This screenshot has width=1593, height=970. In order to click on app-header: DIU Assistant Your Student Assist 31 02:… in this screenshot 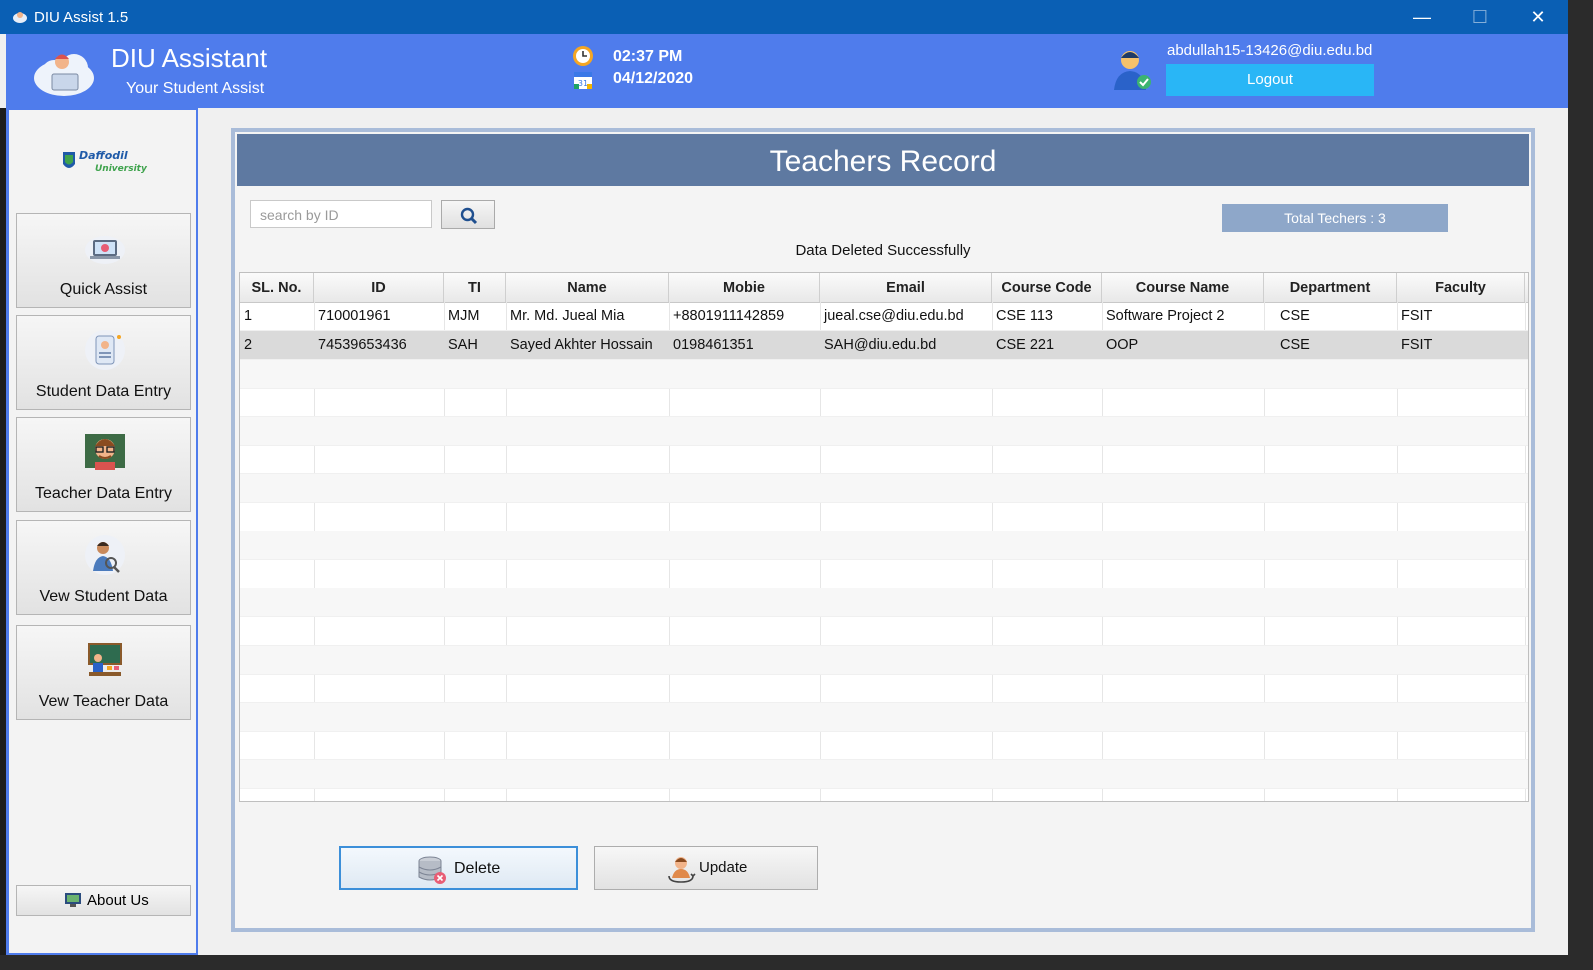, I will do `click(787, 71)`.